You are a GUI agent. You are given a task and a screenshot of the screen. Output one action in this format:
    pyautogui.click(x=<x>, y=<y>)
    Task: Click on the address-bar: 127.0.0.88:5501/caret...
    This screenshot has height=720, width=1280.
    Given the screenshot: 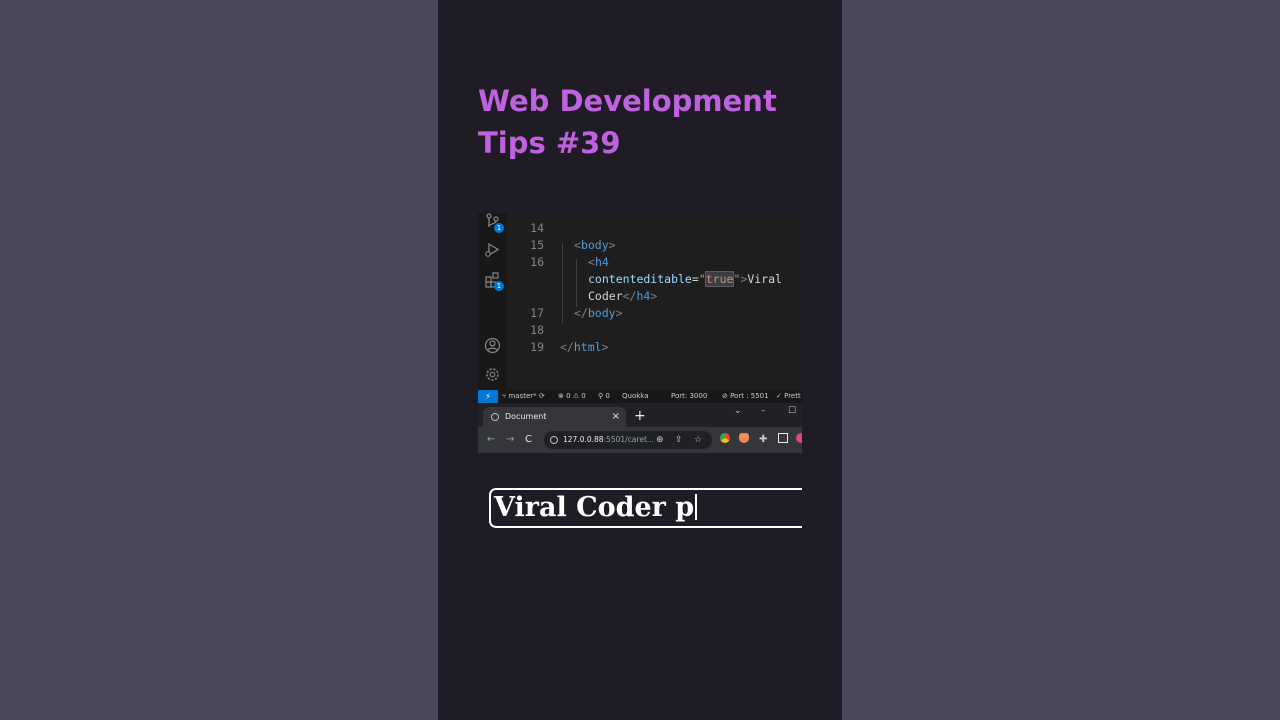 What is the action you would take?
    pyautogui.click(x=628, y=440)
    